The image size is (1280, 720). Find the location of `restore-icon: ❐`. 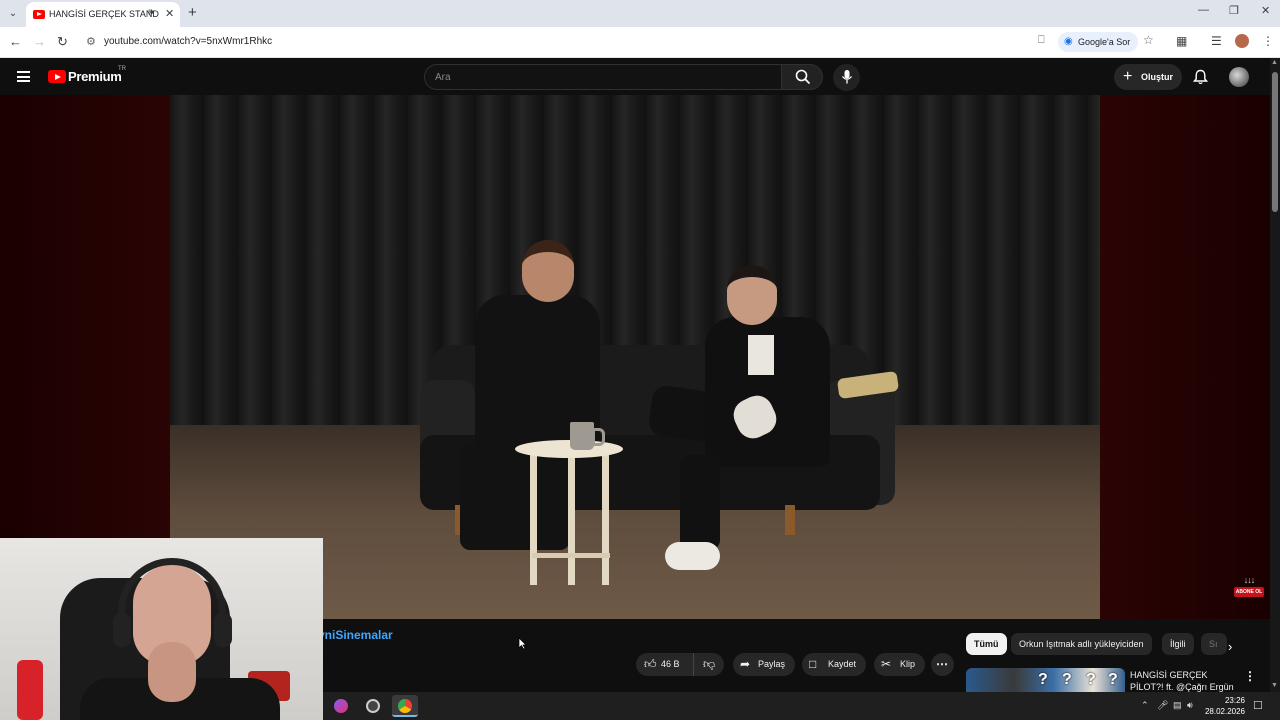

restore-icon: ❐ is located at coordinates (1234, 10).